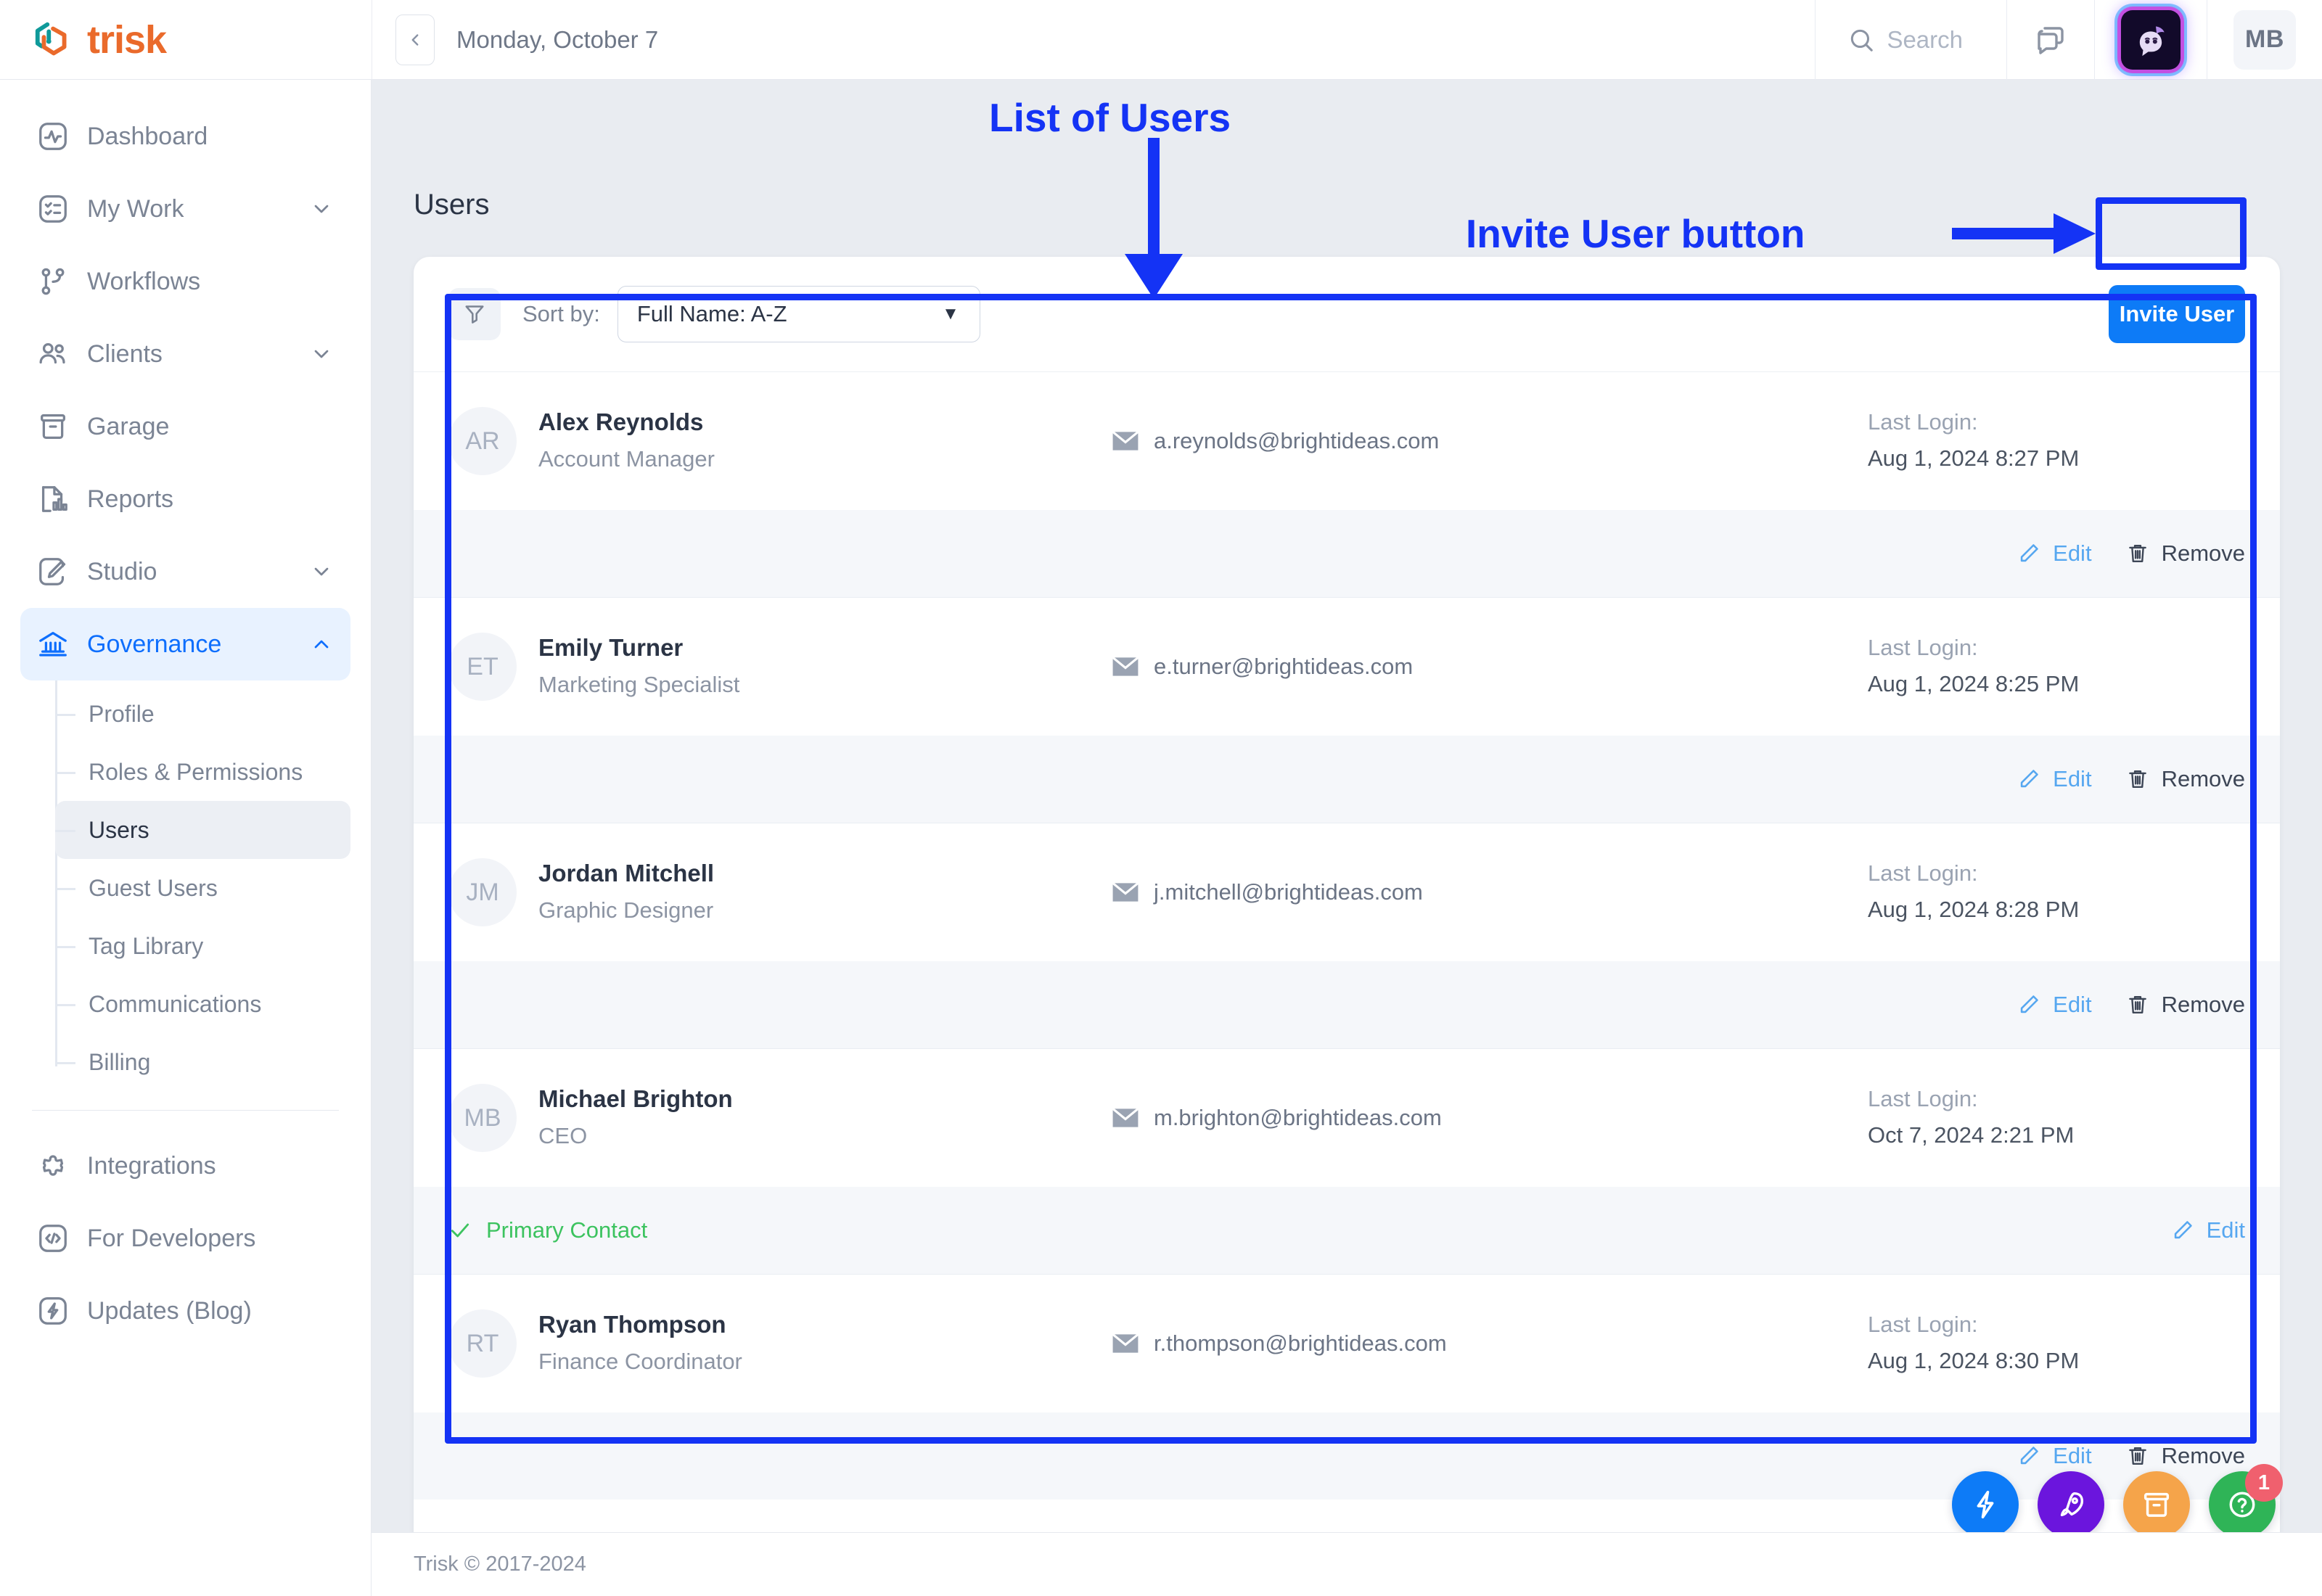 This screenshot has height=1596, width=2322. What do you see at coordinates (185, 354) in the screenshot?
I see `sidebar-item-clients: Clients` at bounding box center [185, 354].